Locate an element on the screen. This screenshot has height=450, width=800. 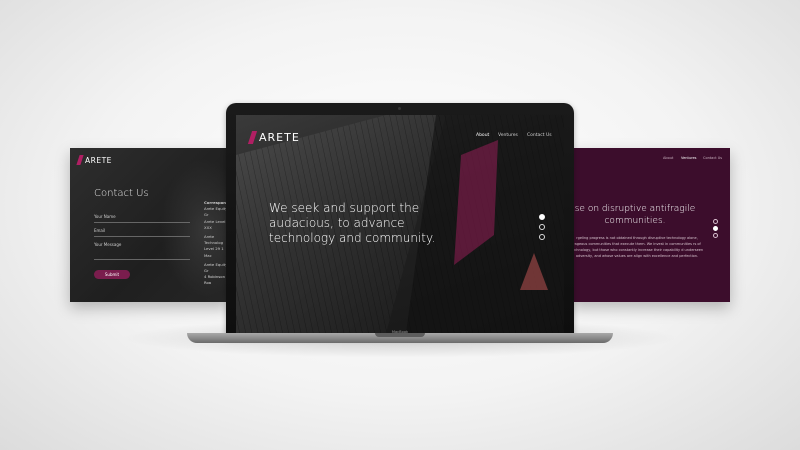
camera-icon is located at coordinates (399, 108).